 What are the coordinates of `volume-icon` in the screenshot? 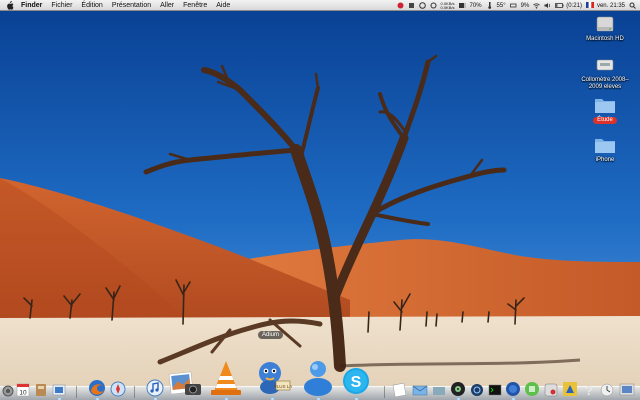 It's located at (547, 5).